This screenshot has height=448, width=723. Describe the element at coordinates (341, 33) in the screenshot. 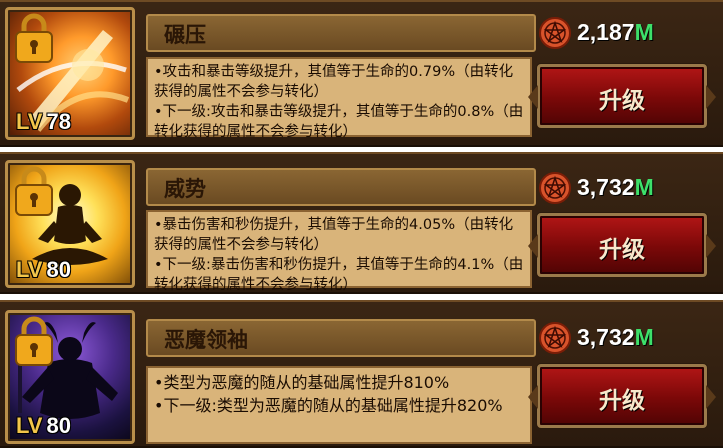

I see `skill-name-bar: 碾压` at that location.